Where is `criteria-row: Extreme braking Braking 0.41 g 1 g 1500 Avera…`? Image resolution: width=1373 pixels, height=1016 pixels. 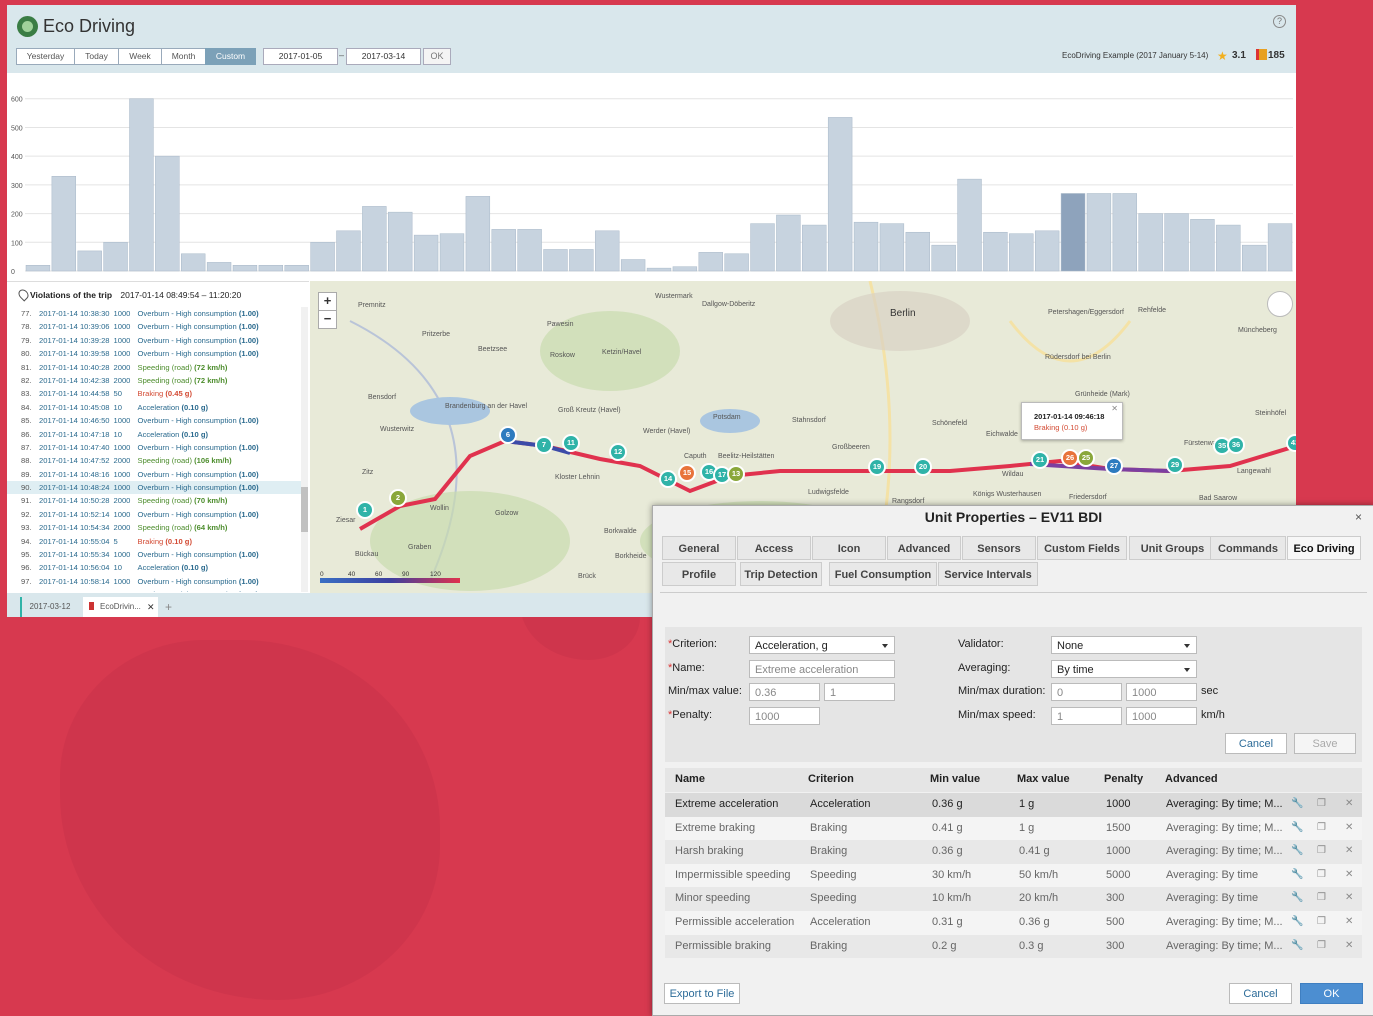 criteria-row: Extreme braking Braking 0.41 g 1 g 1500 Avera… is located at coordinates (1013, 828).